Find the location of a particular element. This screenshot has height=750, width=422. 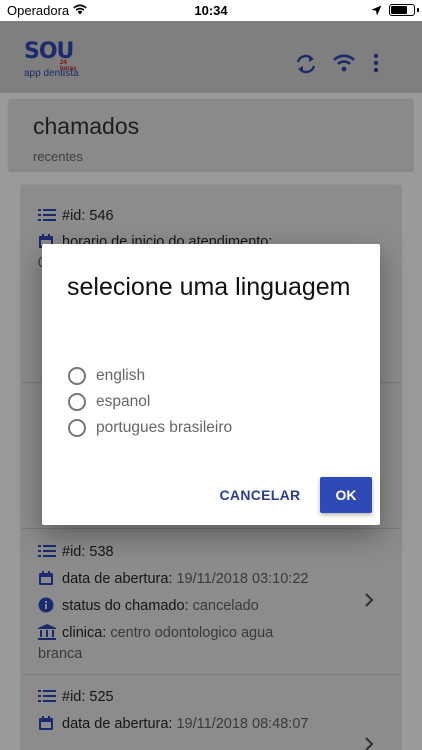

cancel-button: CANCELAR is located at coordinates (260, 495).